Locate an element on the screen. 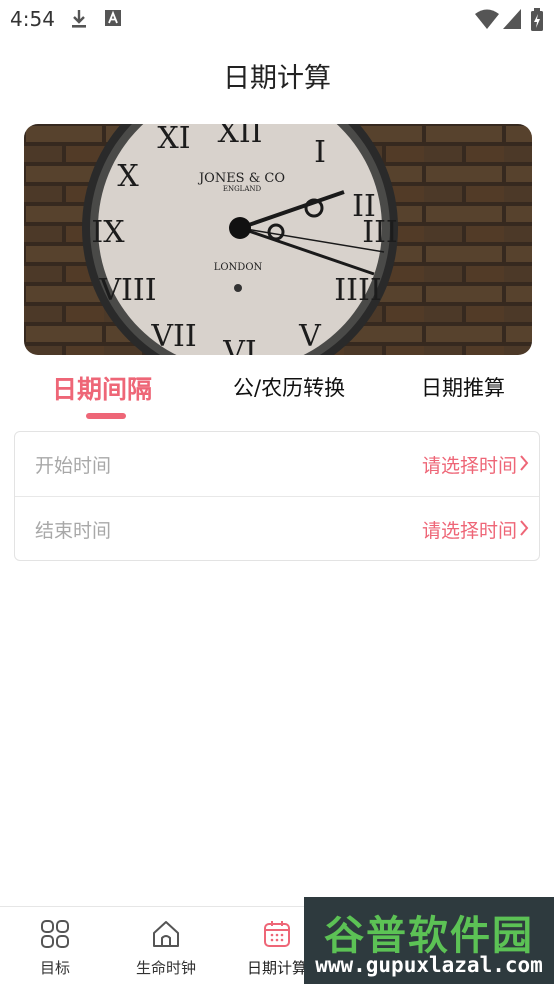  end-time-row: 结束时间 请选择时间 is located at coordinates (277, 528).